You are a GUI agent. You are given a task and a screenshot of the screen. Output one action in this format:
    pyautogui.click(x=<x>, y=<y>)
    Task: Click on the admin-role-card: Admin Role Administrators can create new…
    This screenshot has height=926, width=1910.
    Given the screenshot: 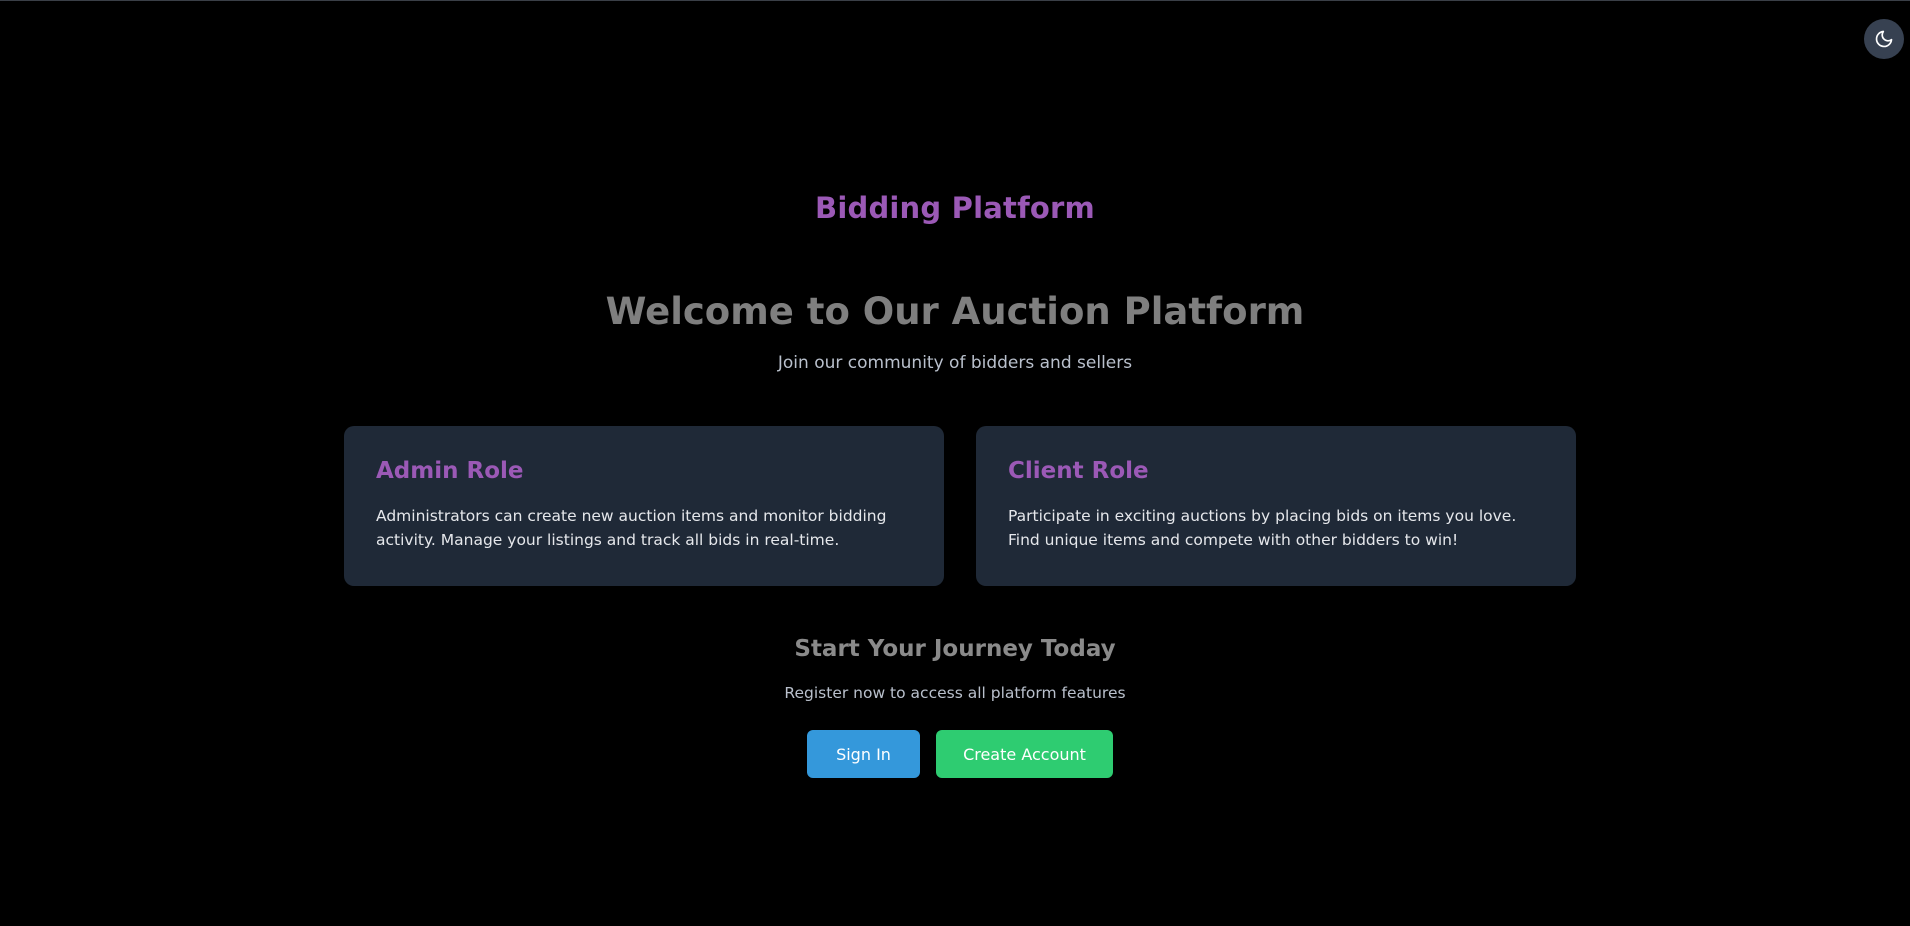 What is the action you would take?
    pyautogui.click(x=644, y=506)
    